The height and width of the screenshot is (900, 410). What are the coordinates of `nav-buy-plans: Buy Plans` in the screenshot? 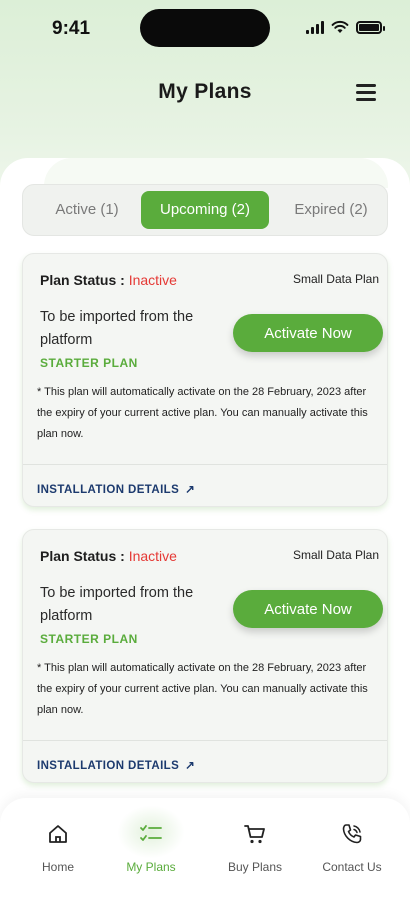 It's located at (255, 848).